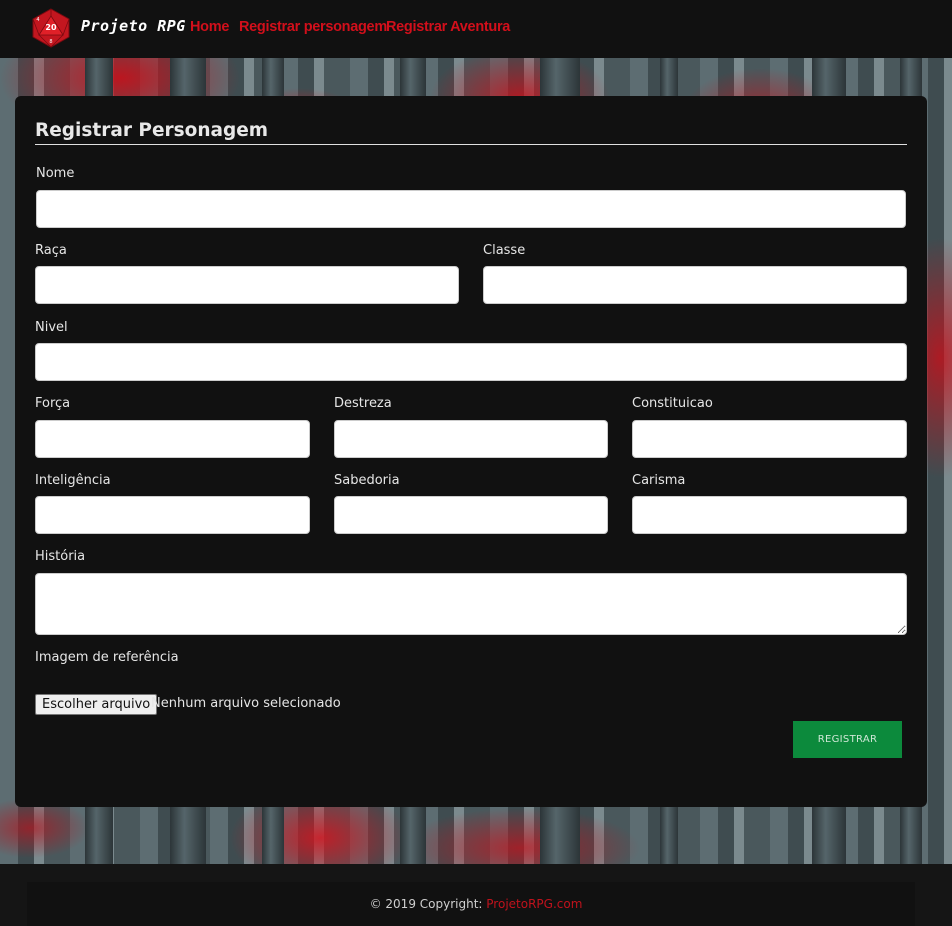  What do you see at coordinates (152, 130) in the screenshot?
I see `page-title: Registrar Personagem` at bounding box center [152, 130].